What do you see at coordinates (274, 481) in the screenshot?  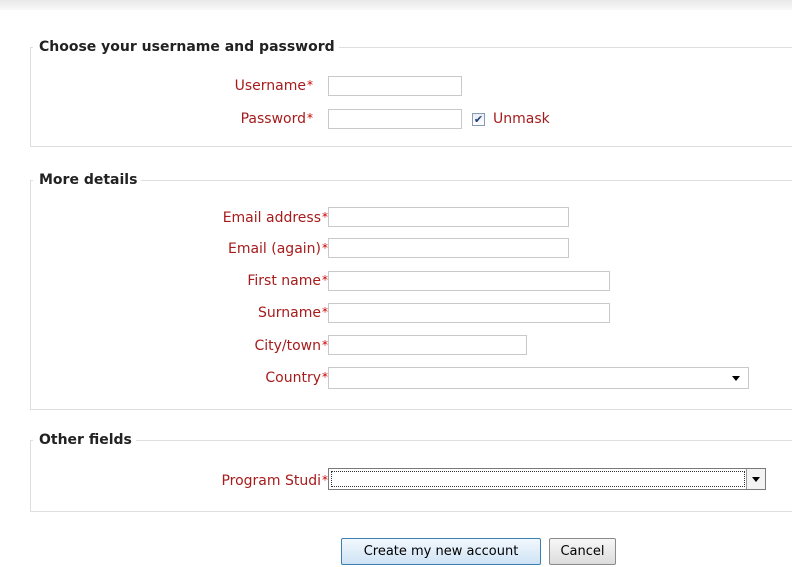 I see `program-label: Program Studi*` at bounding box center [274, 481].